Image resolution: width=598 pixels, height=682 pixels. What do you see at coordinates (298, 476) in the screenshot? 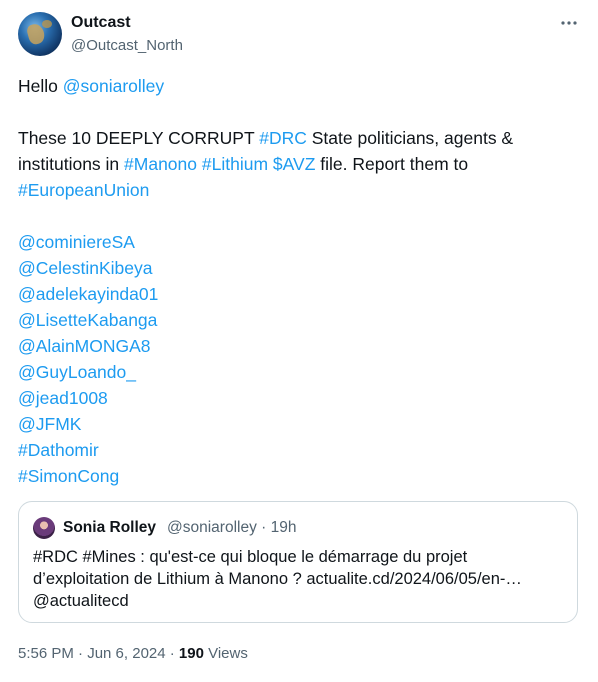
I see `hashtag-link: #SimonCong` at bounding box center [298, 476].